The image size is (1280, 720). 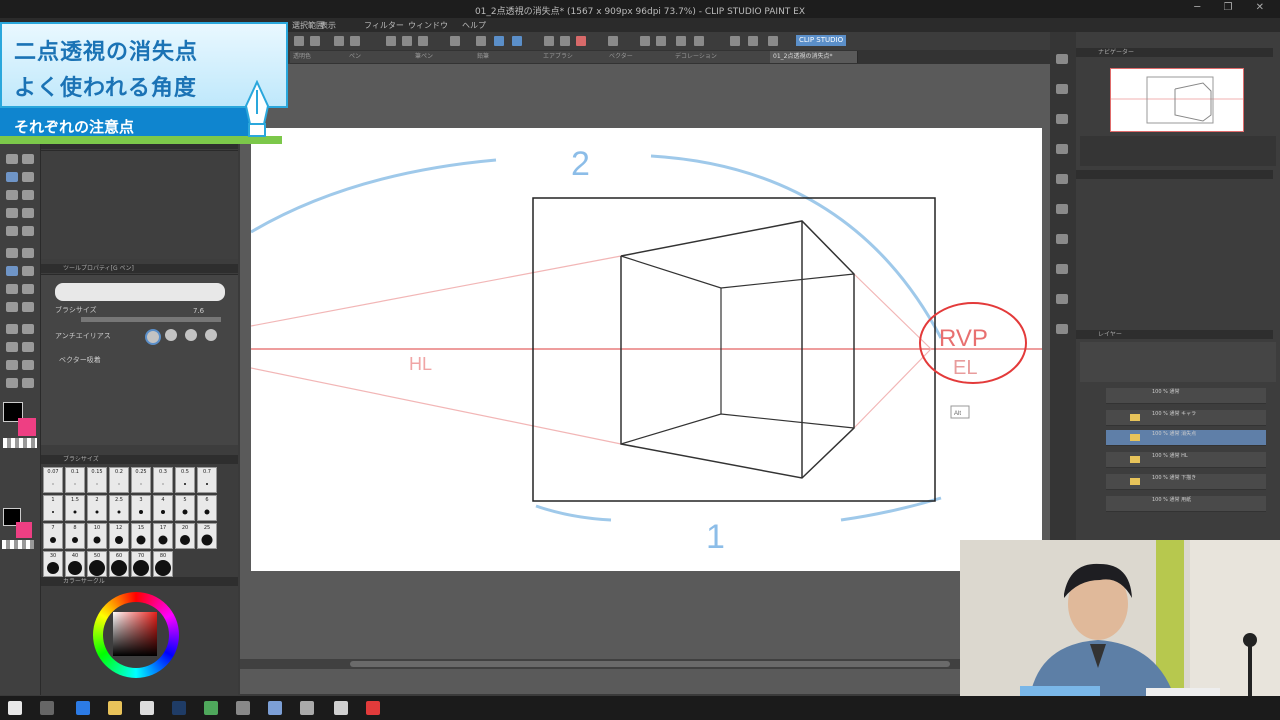 I want to click on edge-icon, so click(x=83, y=708).